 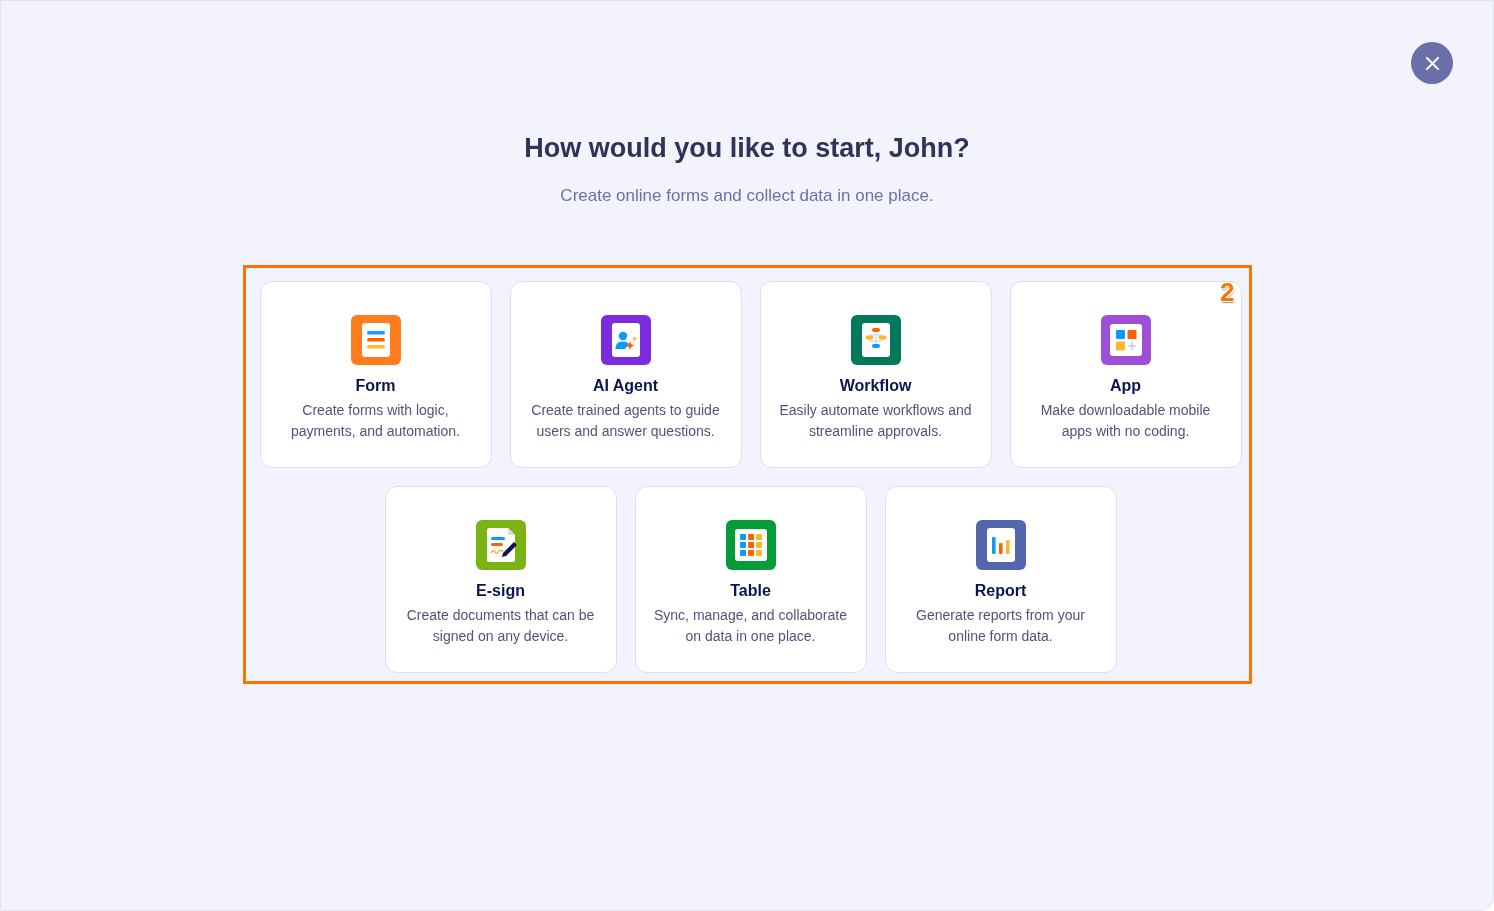 What do you see at coordinates (747, 148) in the screenshot?
I see `page-heading: How would you like to start, John?` at bounding box center [747, 148].